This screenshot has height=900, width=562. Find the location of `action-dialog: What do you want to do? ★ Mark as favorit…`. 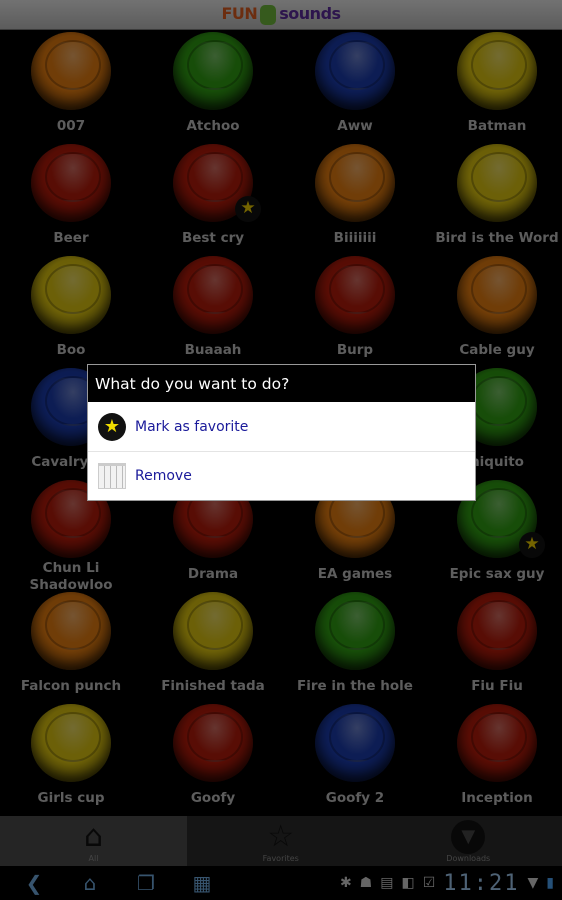

action-dialog: What do you want to do? ★ Mark as favorit… is located at coordinates (281, 432).